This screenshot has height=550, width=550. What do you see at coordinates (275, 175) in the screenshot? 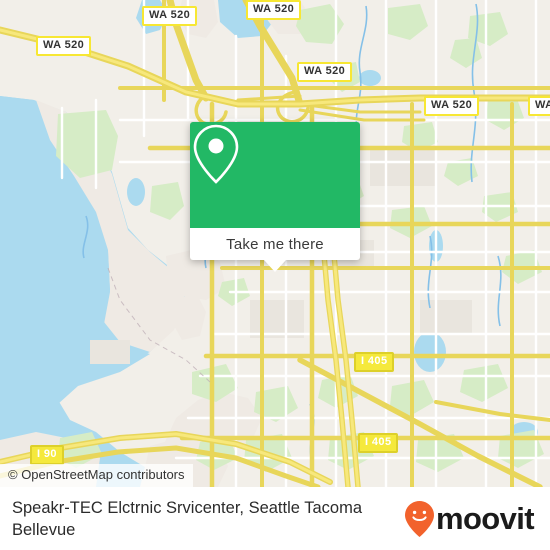
I see `popup-header` at bounding box center [275, 175].